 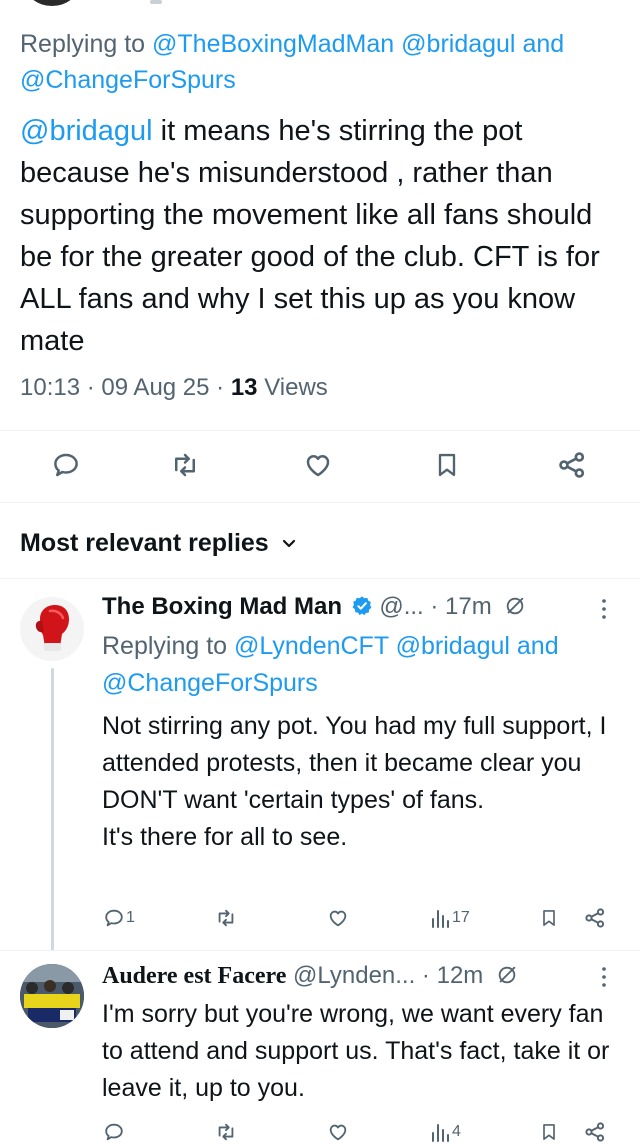 What do you see at coordinates (194, 976) in the screenshot?
I see `display-name: Audere est Facere` at bounding box center [194, 976].